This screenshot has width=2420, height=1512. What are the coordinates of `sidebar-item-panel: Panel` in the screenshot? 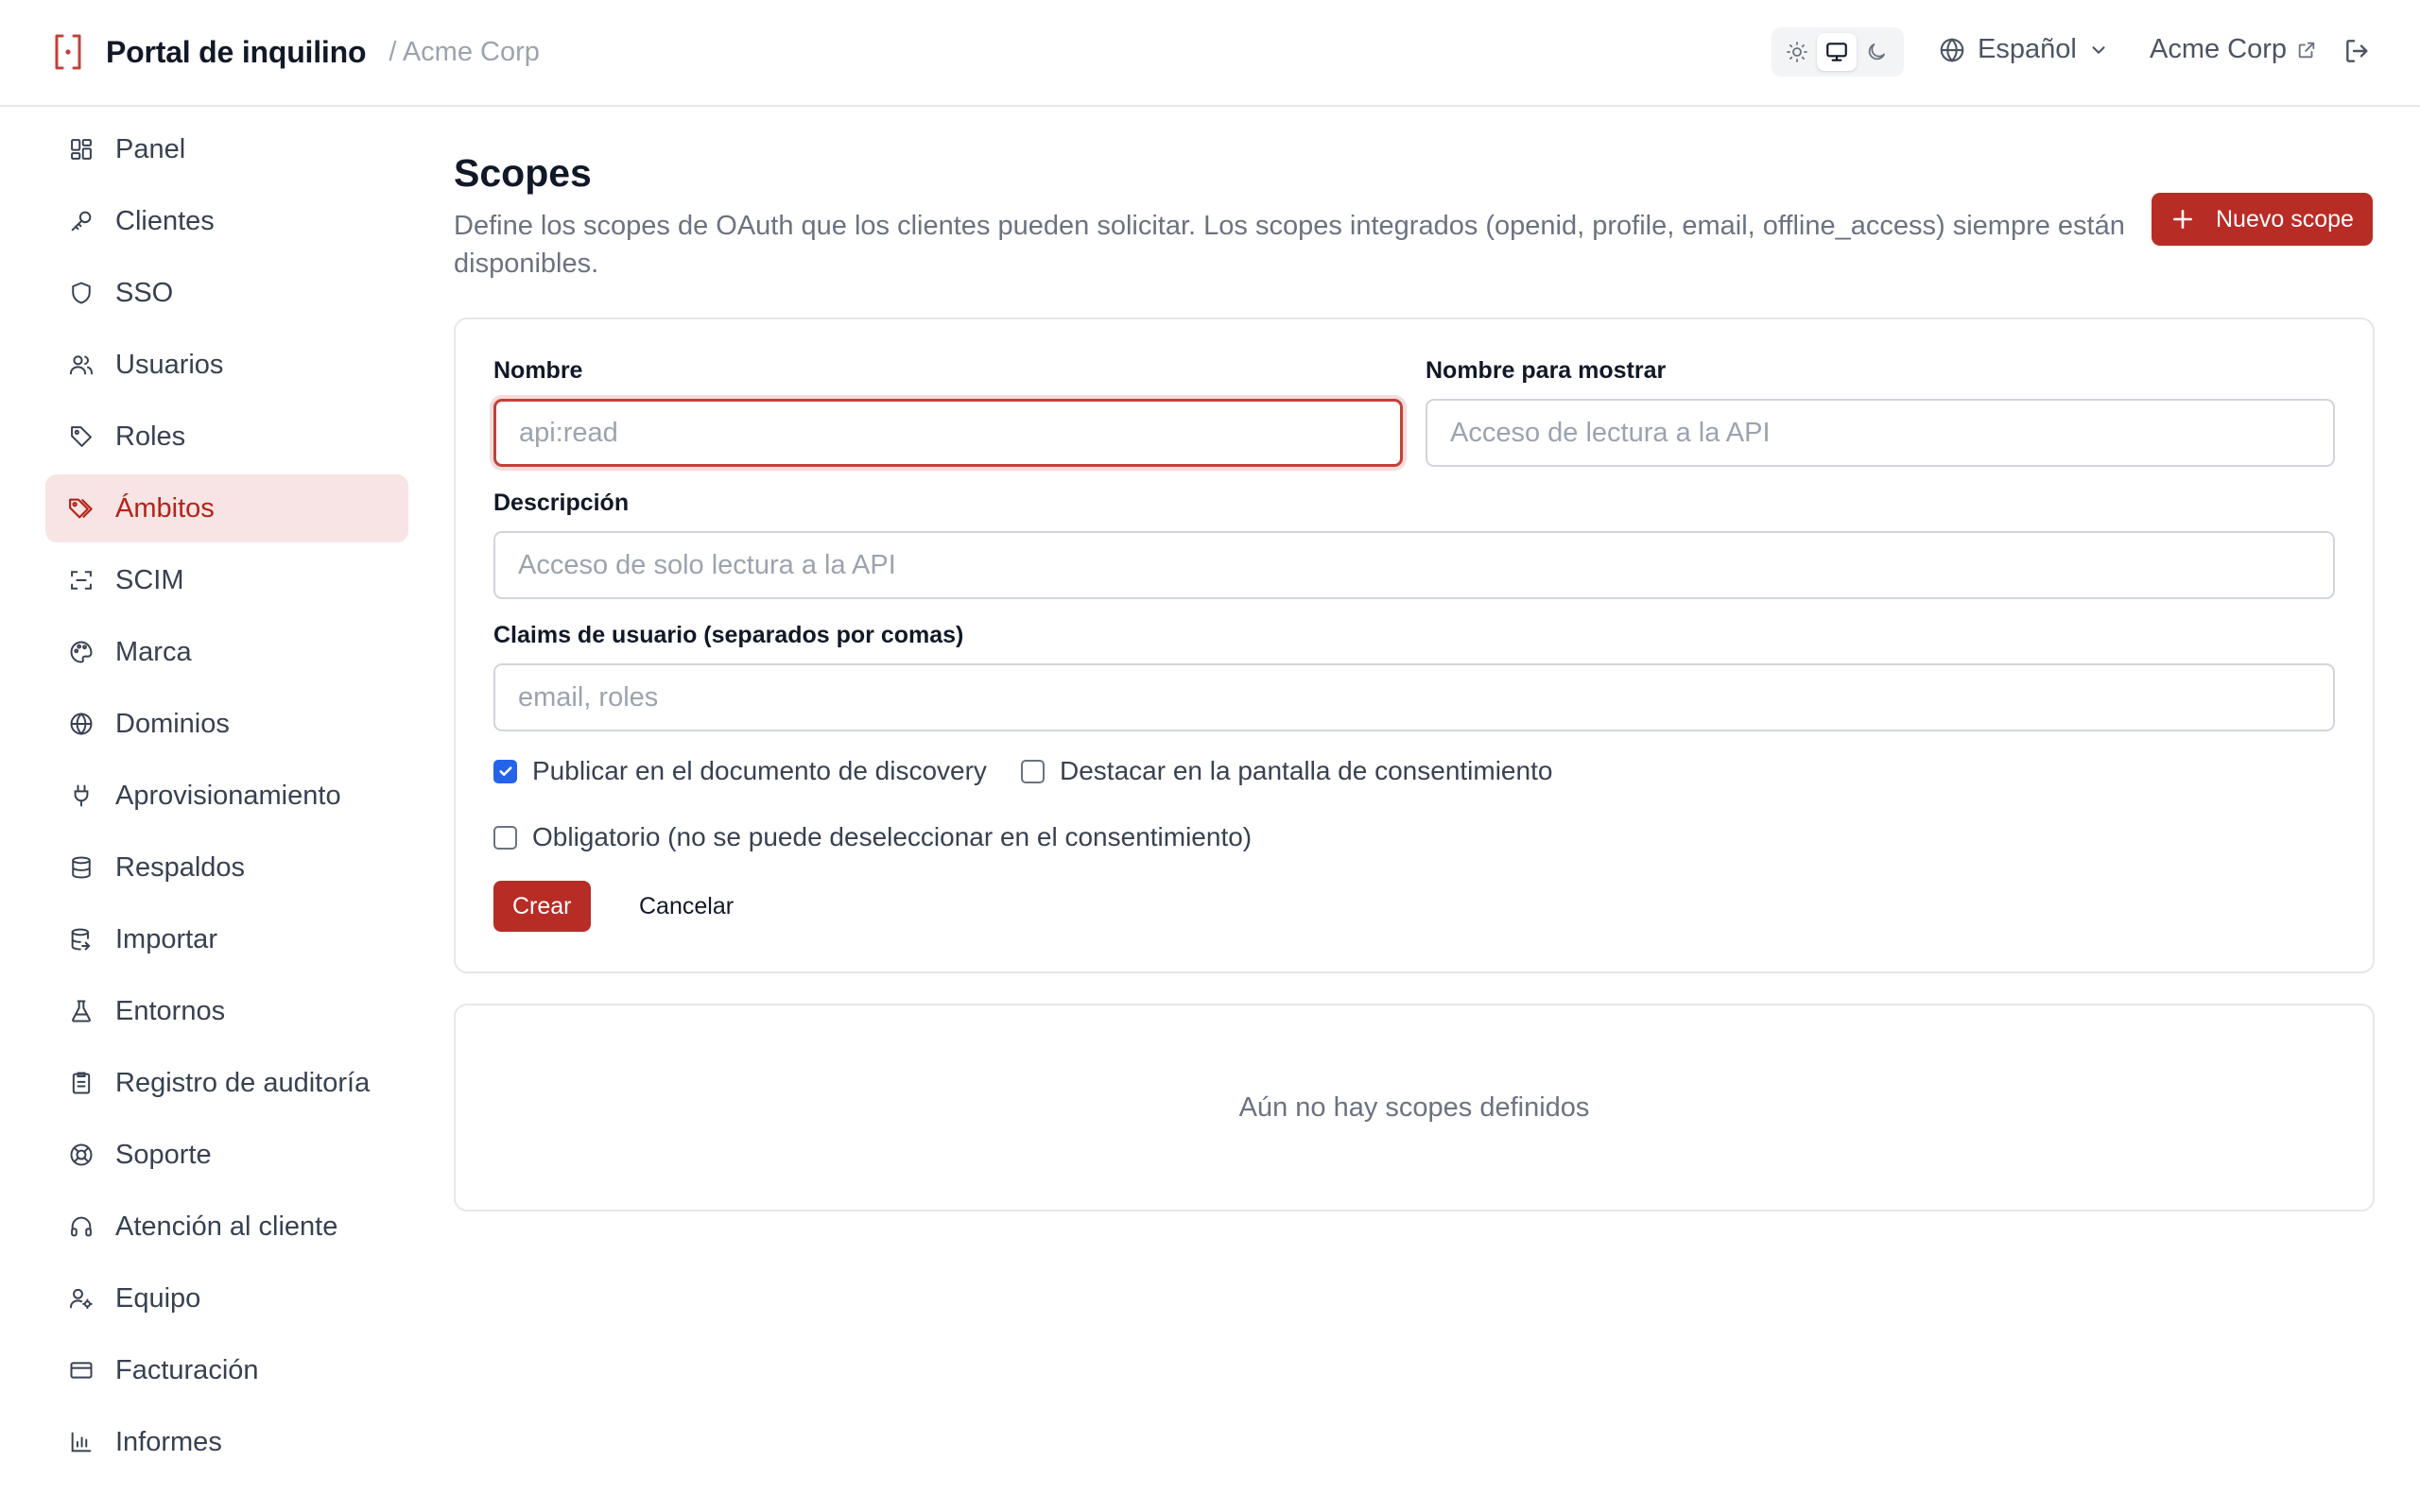 It's located at (226, 149).